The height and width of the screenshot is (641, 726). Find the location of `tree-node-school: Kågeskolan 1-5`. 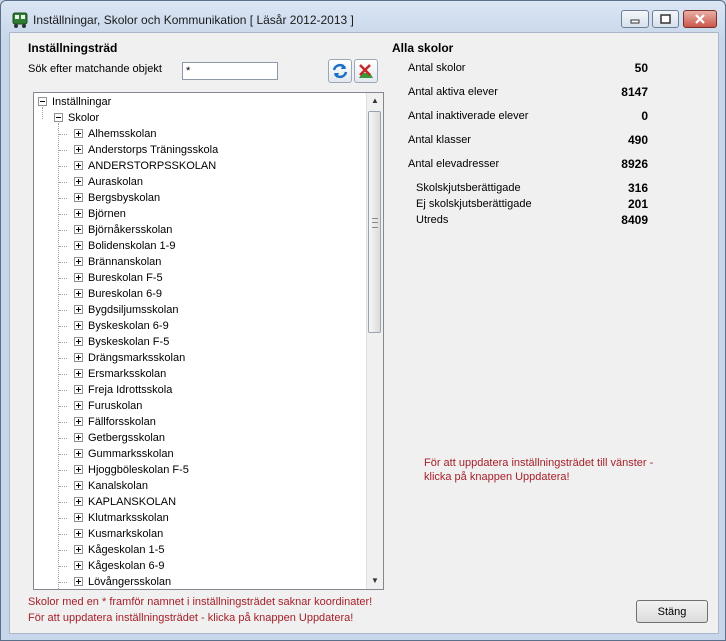

tree-node-school: Kågeskolan 1-5 is located at coordinates (119, 550).